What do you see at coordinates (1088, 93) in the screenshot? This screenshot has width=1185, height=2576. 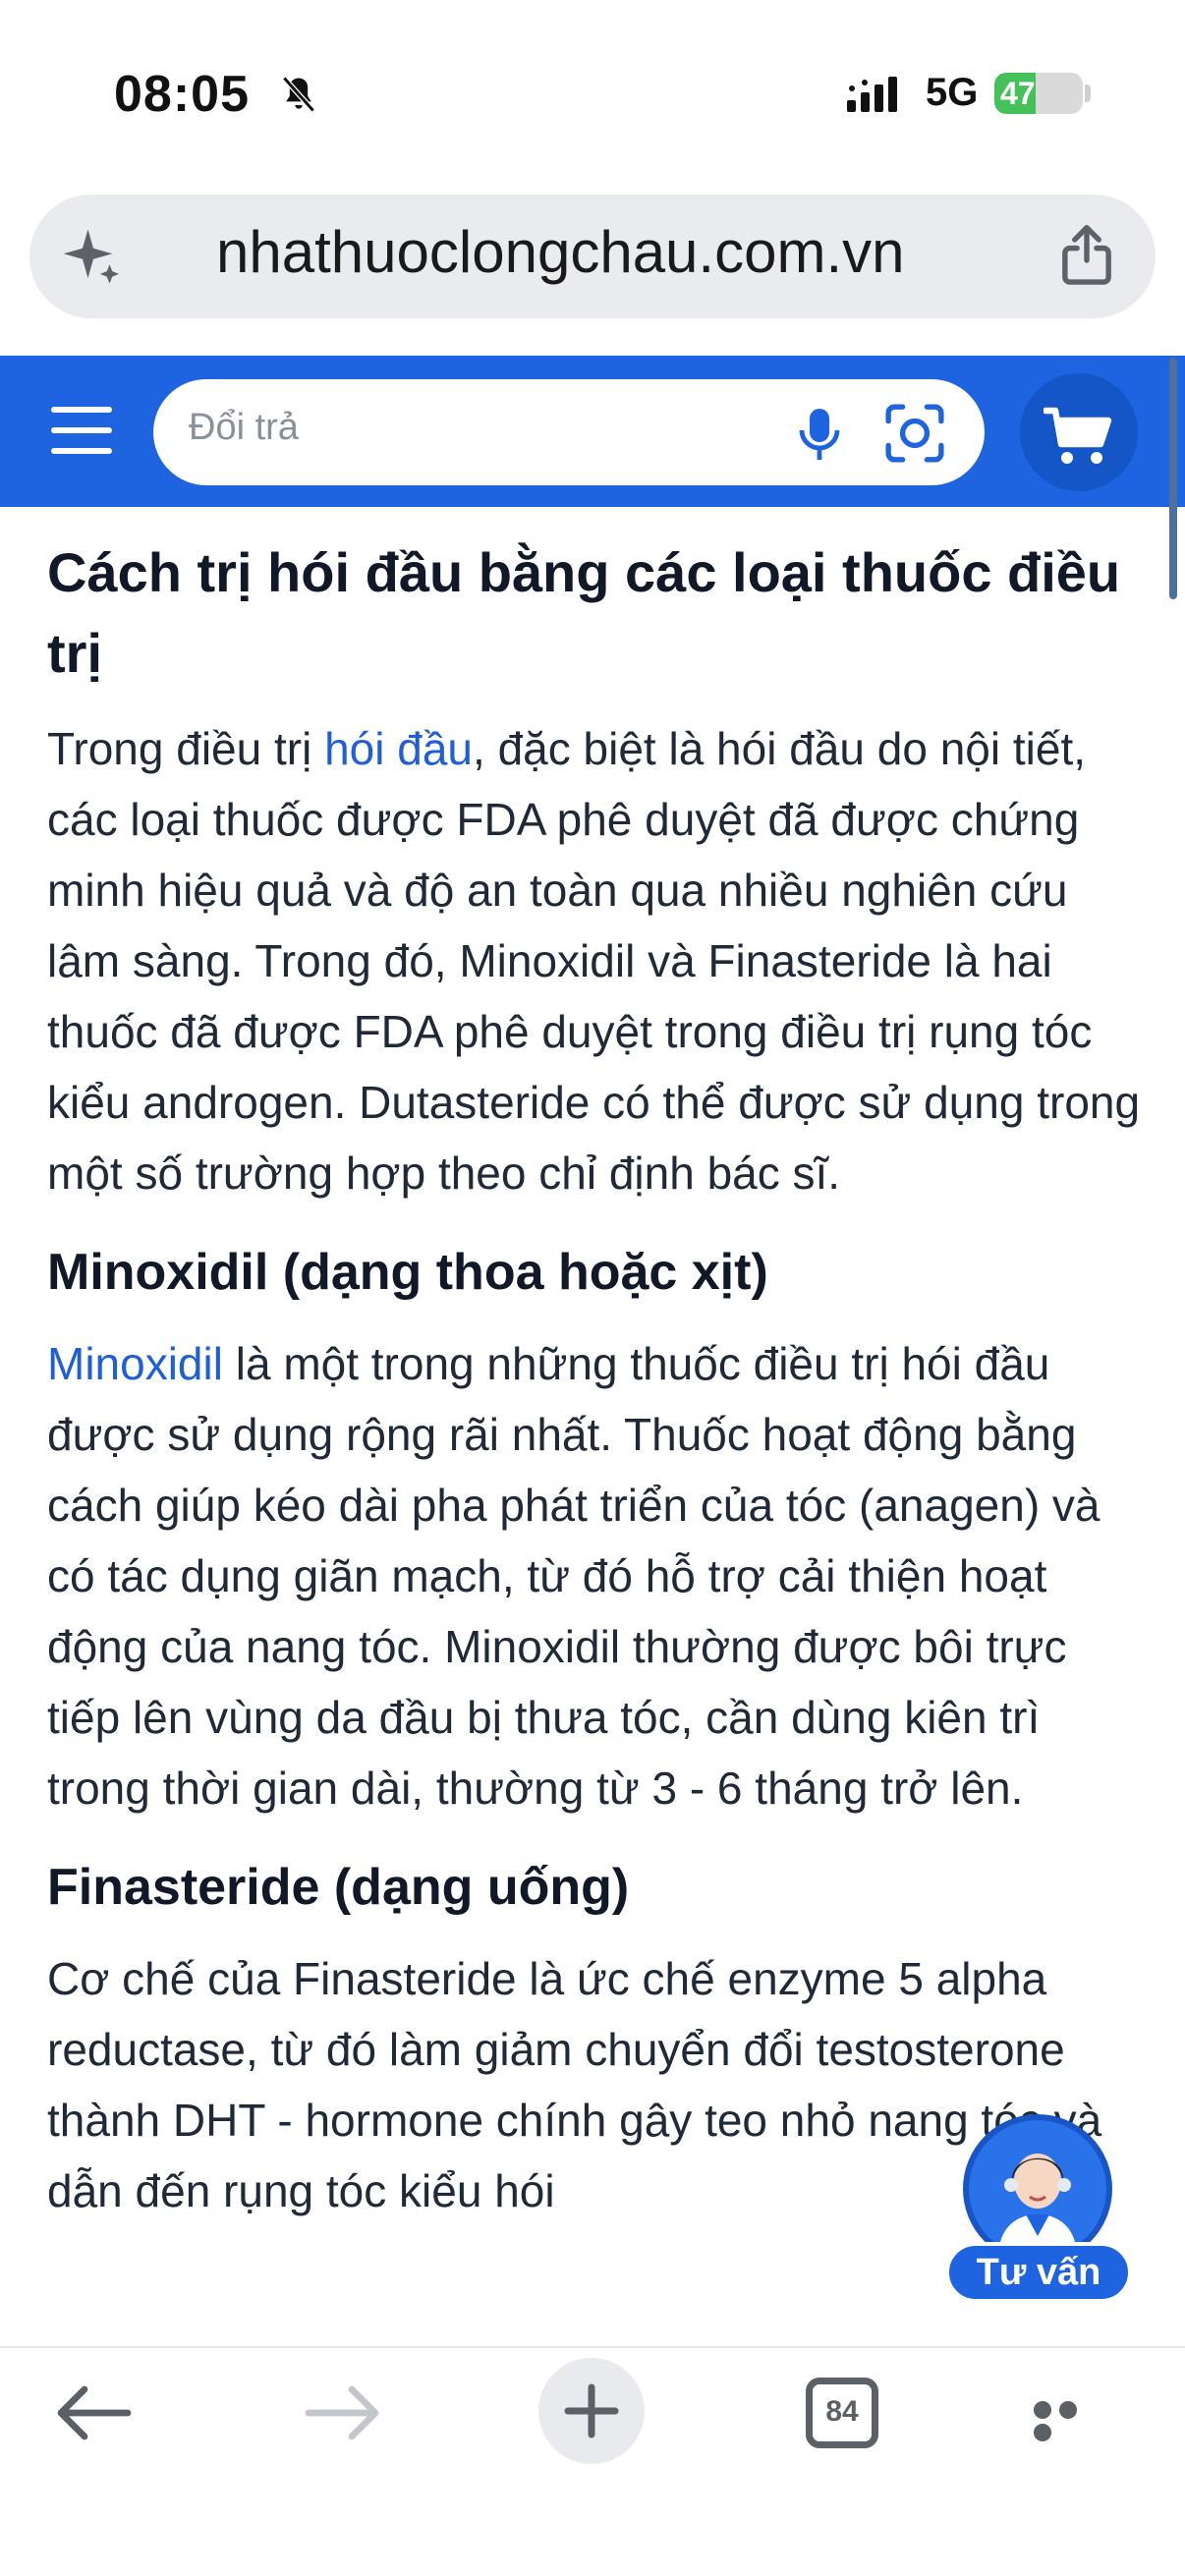 I see `battery-cap` at bounding box center [1088, 93].